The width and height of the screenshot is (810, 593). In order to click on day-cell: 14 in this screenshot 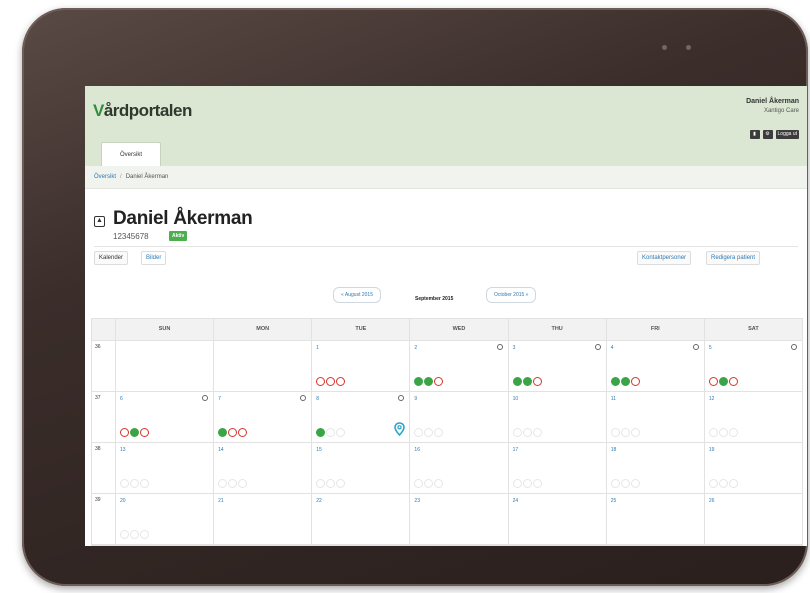, I will do `click(262, 468)`.